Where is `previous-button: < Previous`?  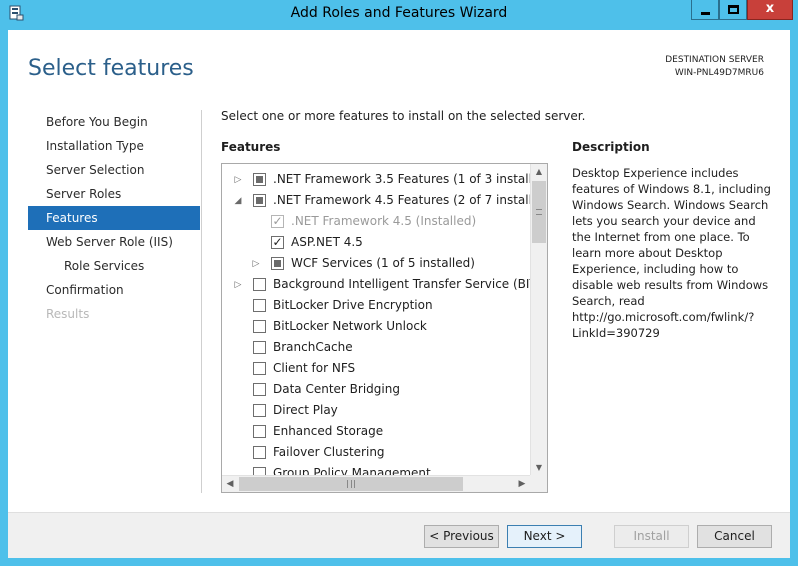
previous-button: < Previous is located at coordinates (461, 536).